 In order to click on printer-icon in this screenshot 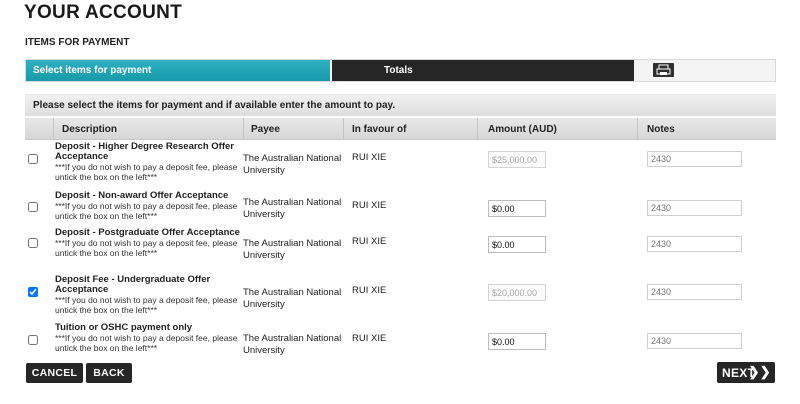, I will do `click(663, 69)`.